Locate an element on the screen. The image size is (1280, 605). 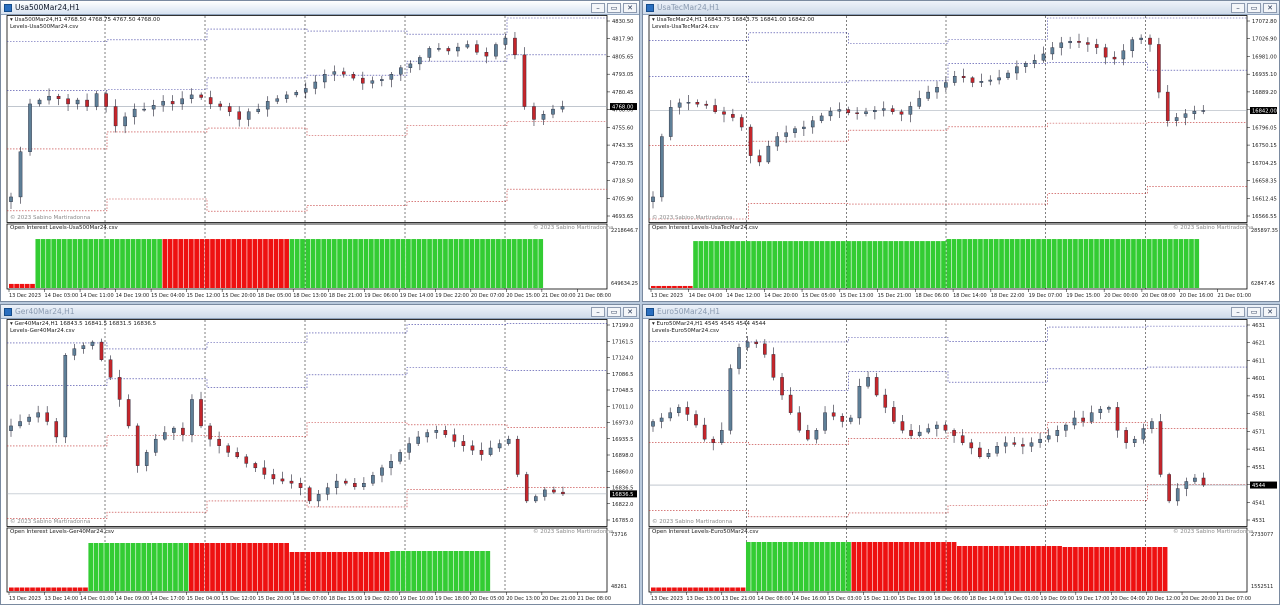
oi-tick-label: 2733077 is located at coordinates (1262, 535).